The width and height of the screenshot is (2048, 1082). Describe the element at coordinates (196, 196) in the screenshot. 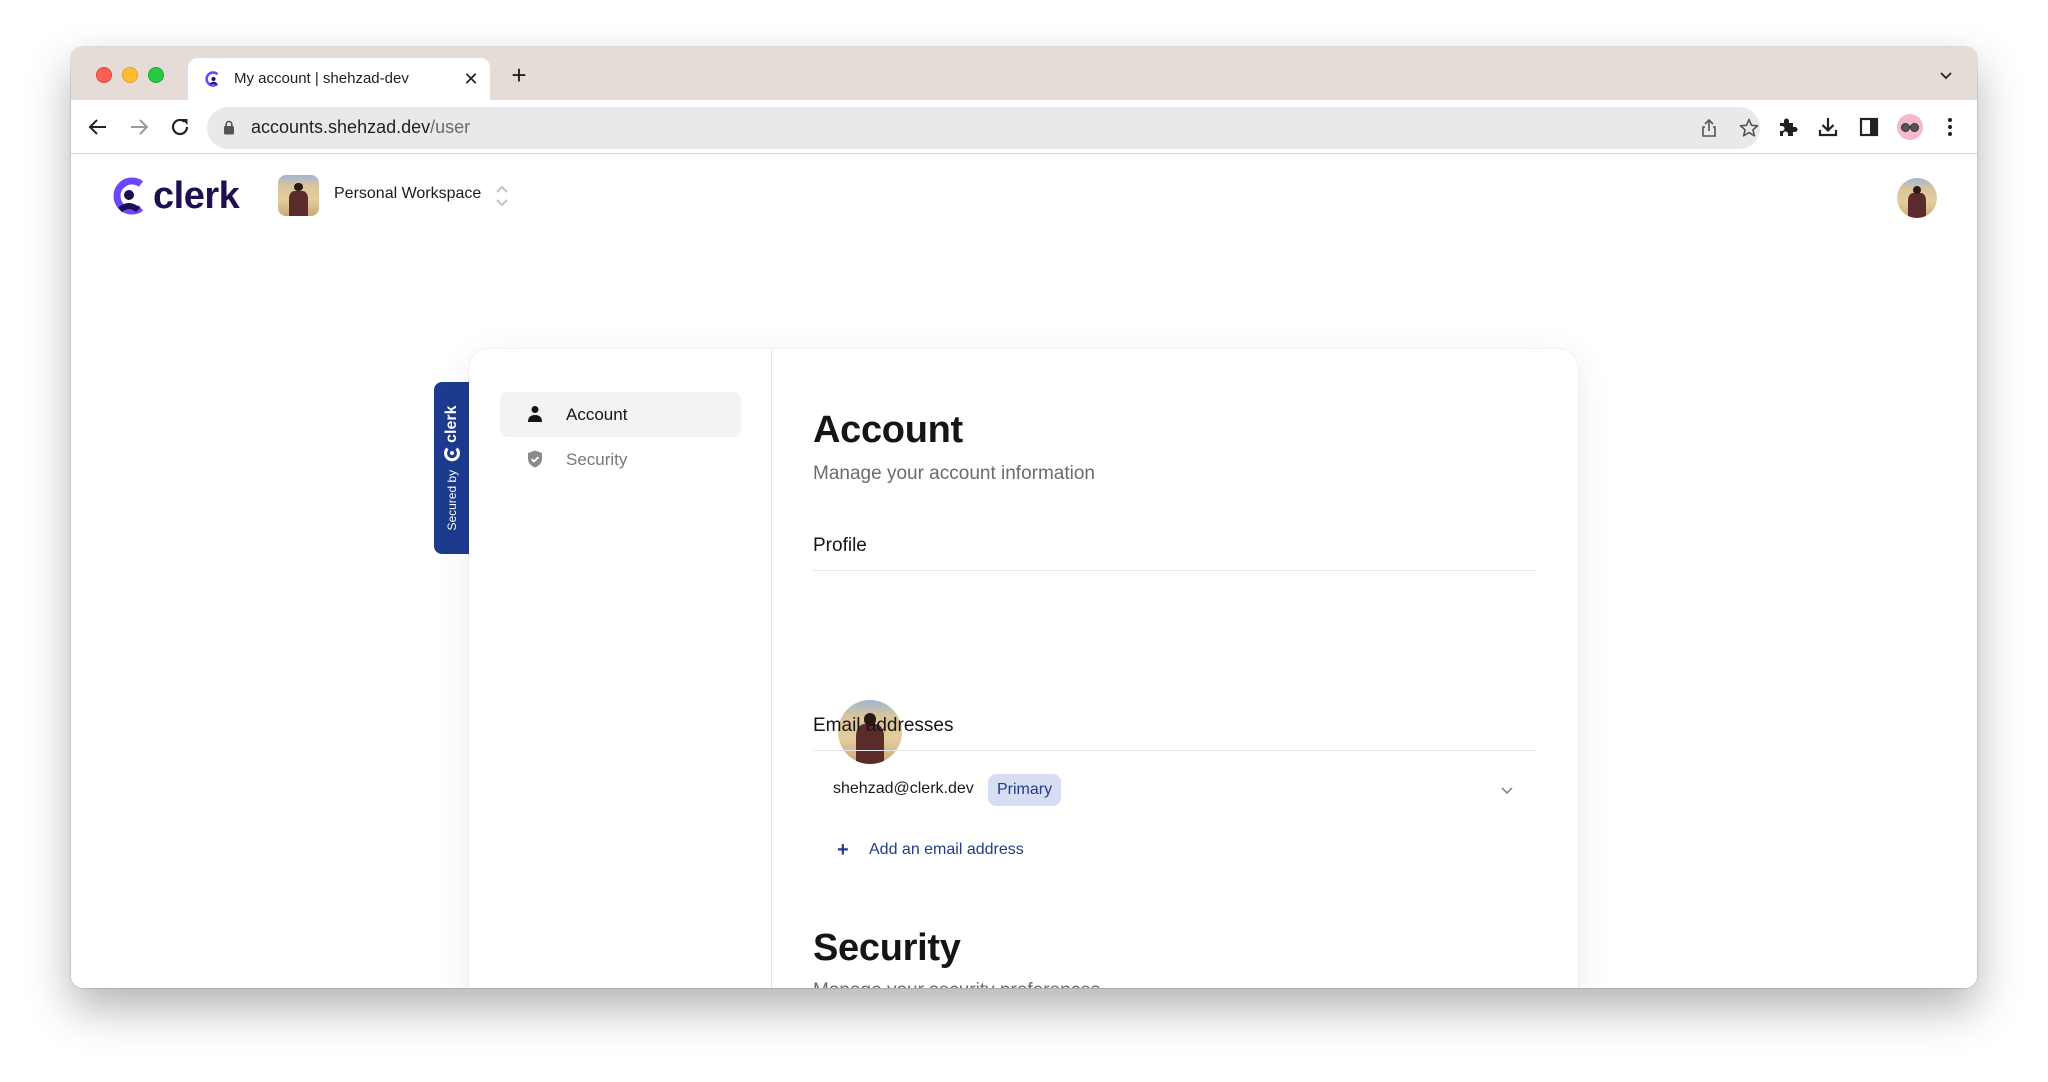

I see `logo-text: clerk` at that location.